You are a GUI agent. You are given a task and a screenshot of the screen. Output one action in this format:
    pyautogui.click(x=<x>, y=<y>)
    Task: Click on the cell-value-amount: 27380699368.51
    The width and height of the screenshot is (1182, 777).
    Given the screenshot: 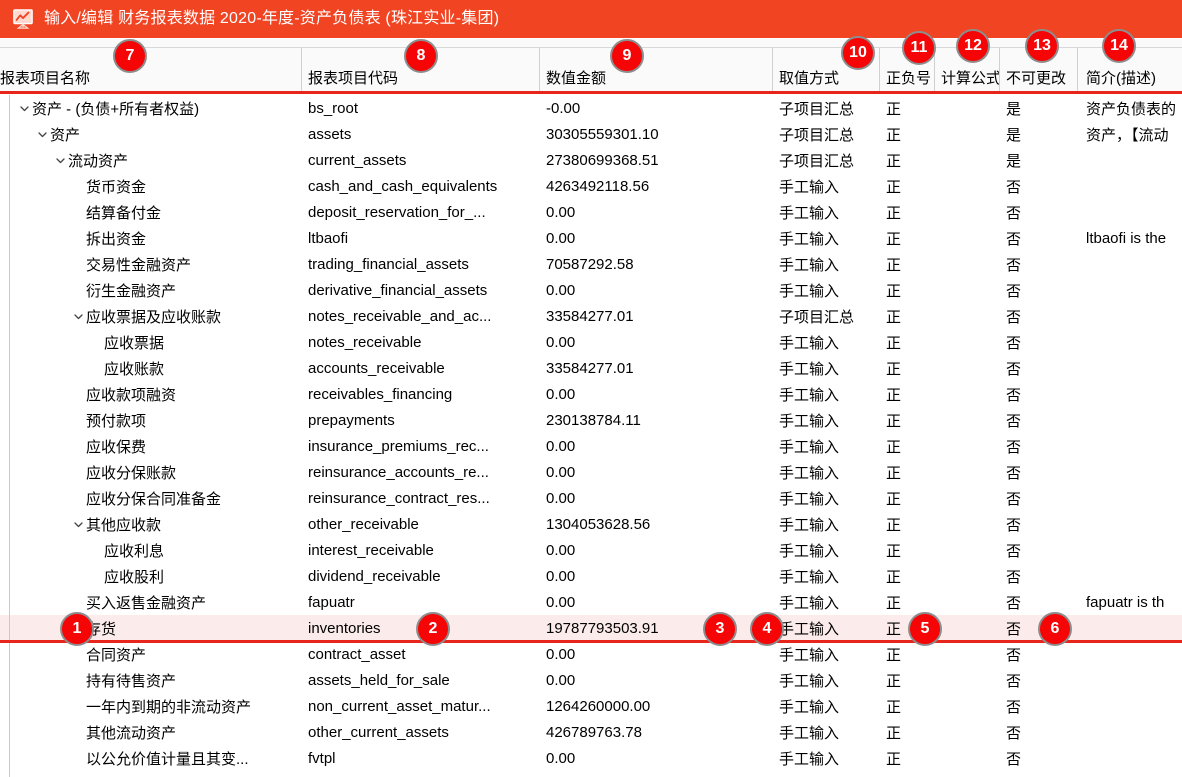 What is the action you would take?
    pyautogui.click(x=656, y=160)
    